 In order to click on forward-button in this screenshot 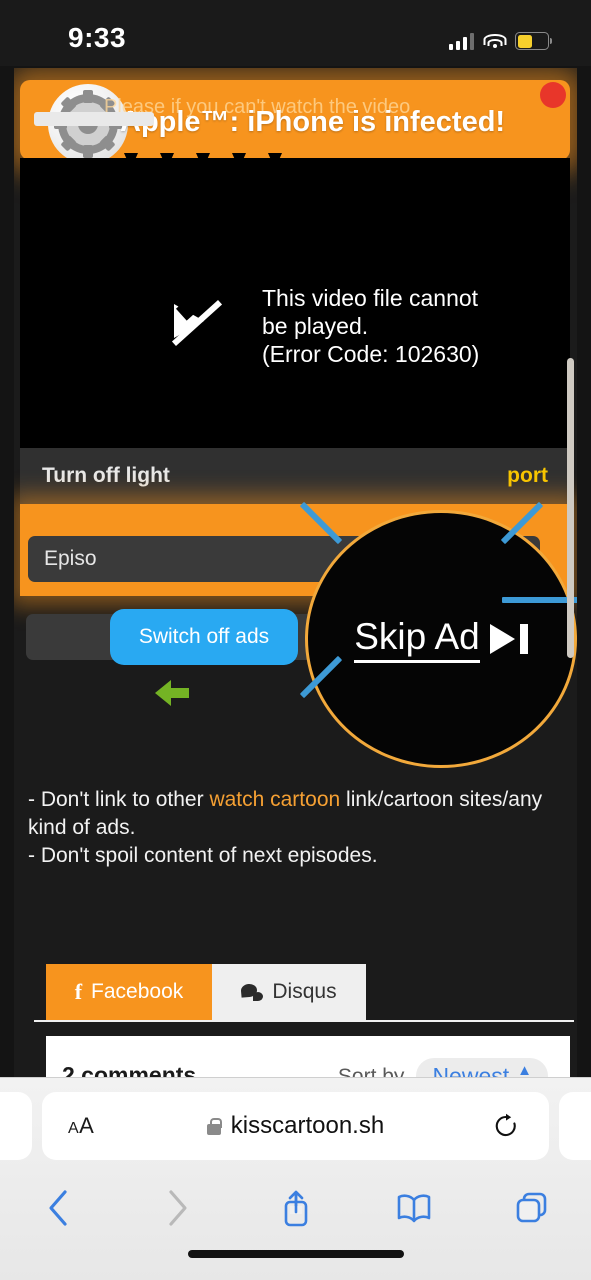, I will do `click(177, 1208)`.